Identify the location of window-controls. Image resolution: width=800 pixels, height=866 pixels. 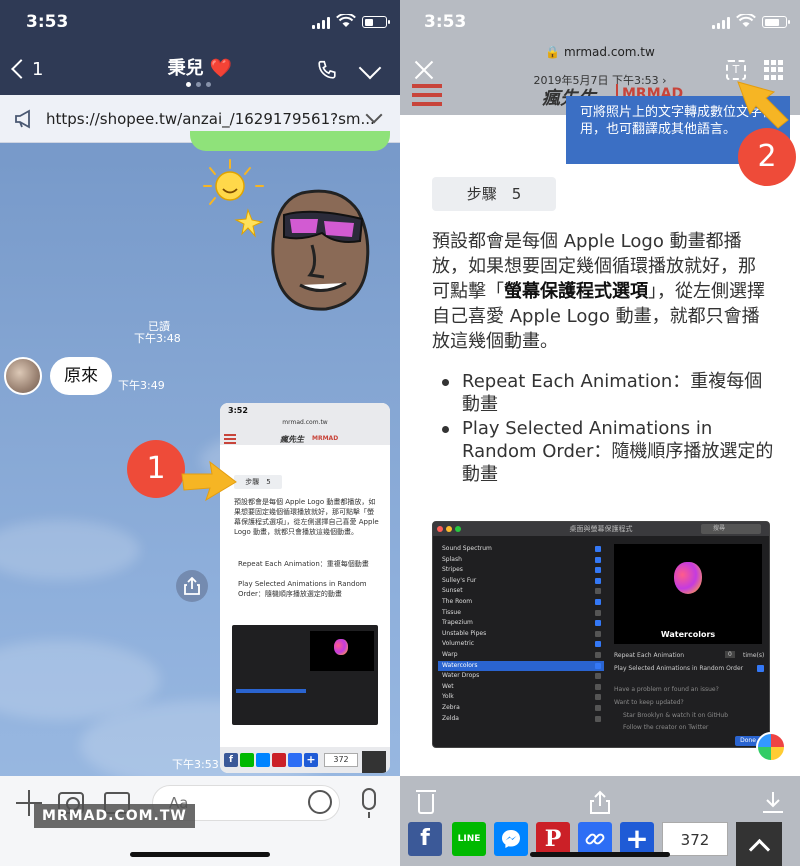
(449, 529).